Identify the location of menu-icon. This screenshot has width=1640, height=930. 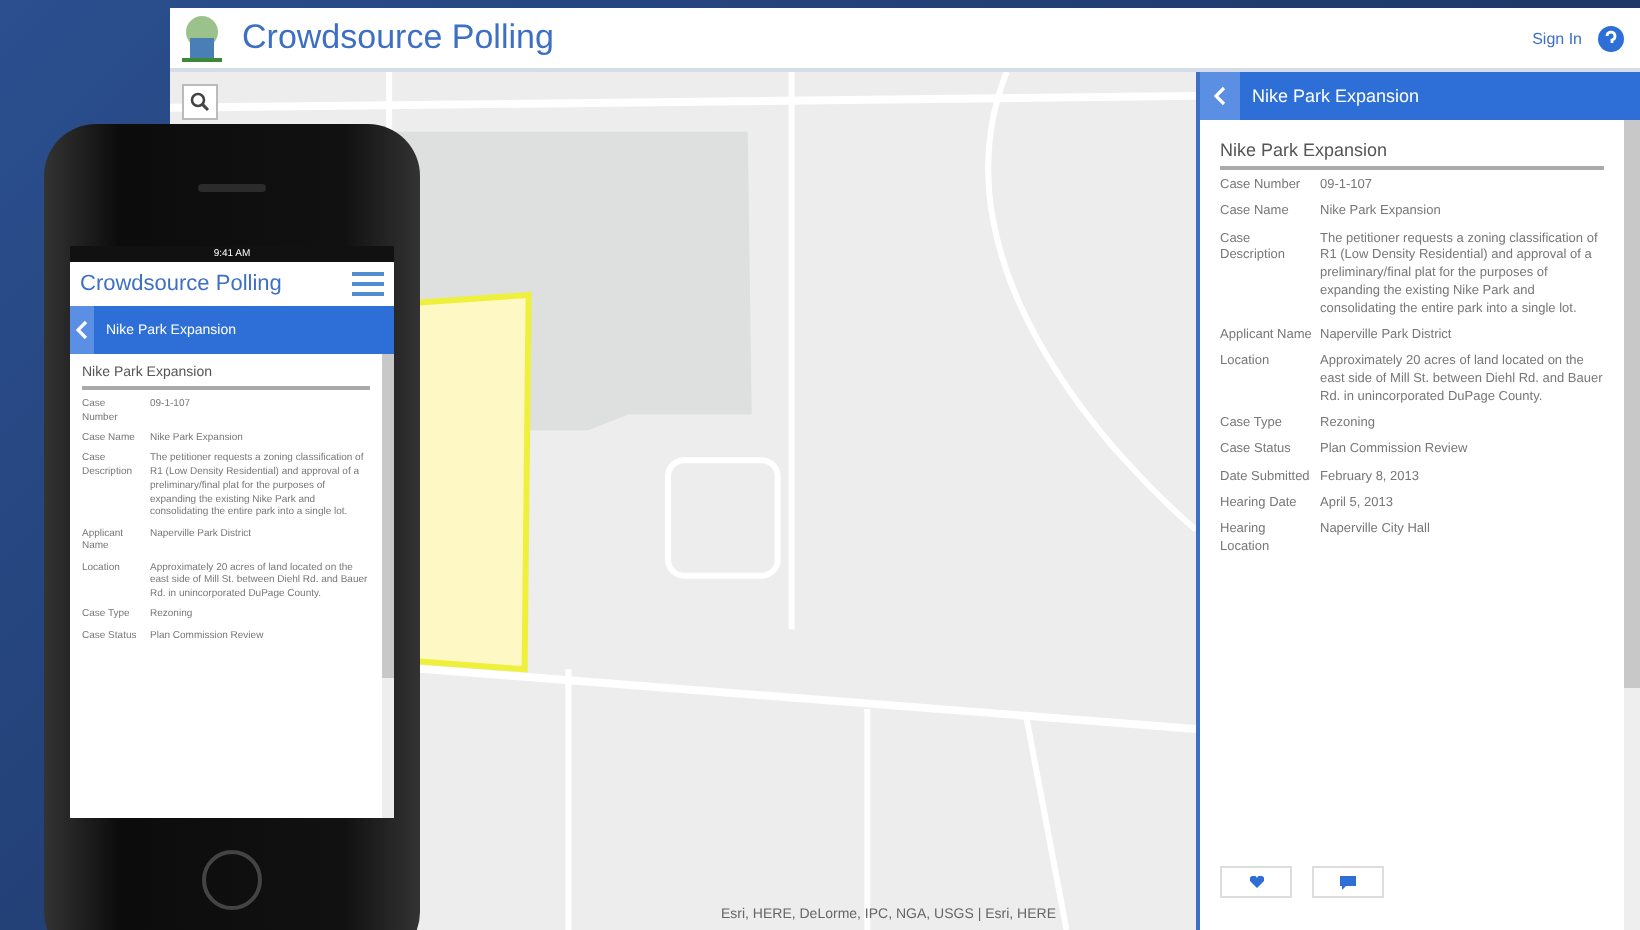
(368, 284).